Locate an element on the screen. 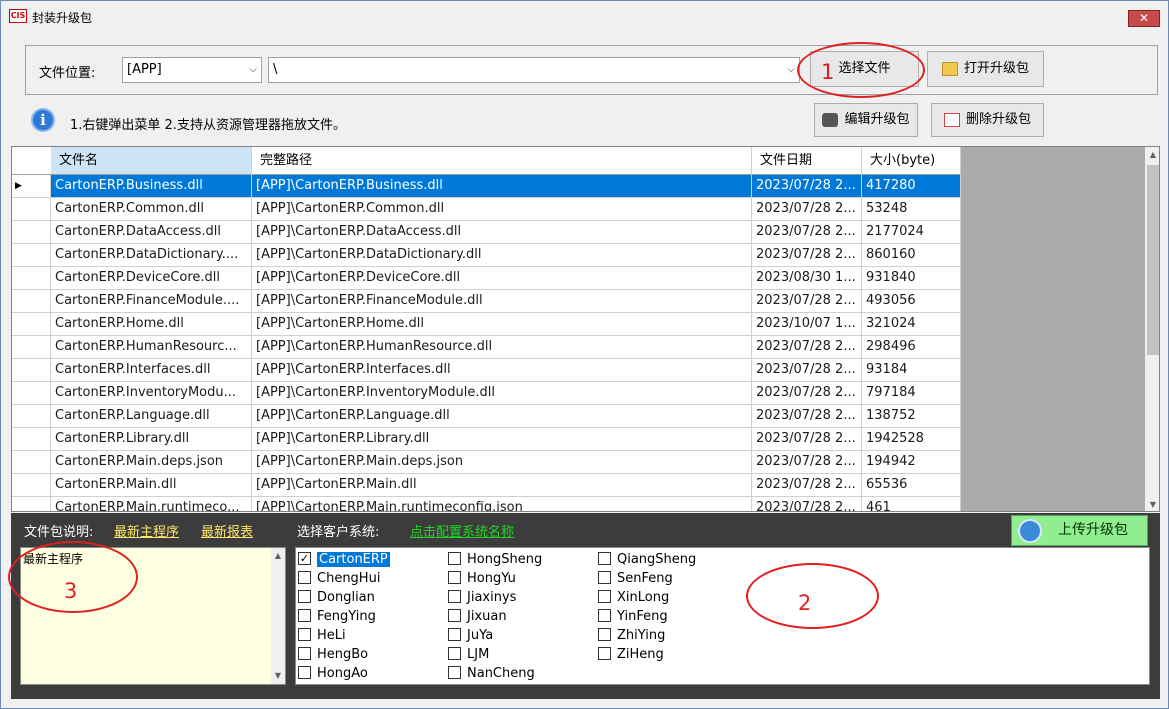  client-checkbox-item: ✓ CartonERP is located at coordinates (344, 559).